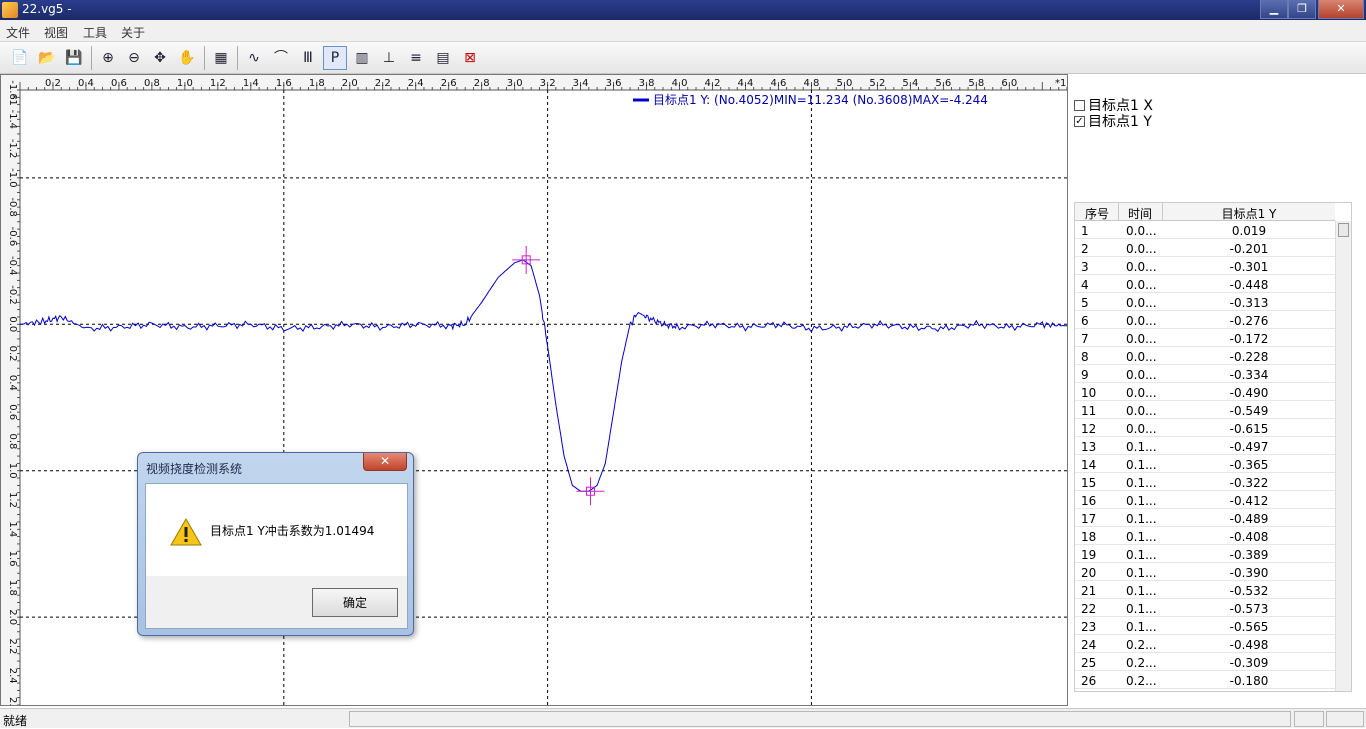 The height and width of the screenshot is (729, 1366). What do you see at coordinates (1343, 230) in the screenshot?
I see `scrollbar-thumb` at bounding box center [1343, 230].